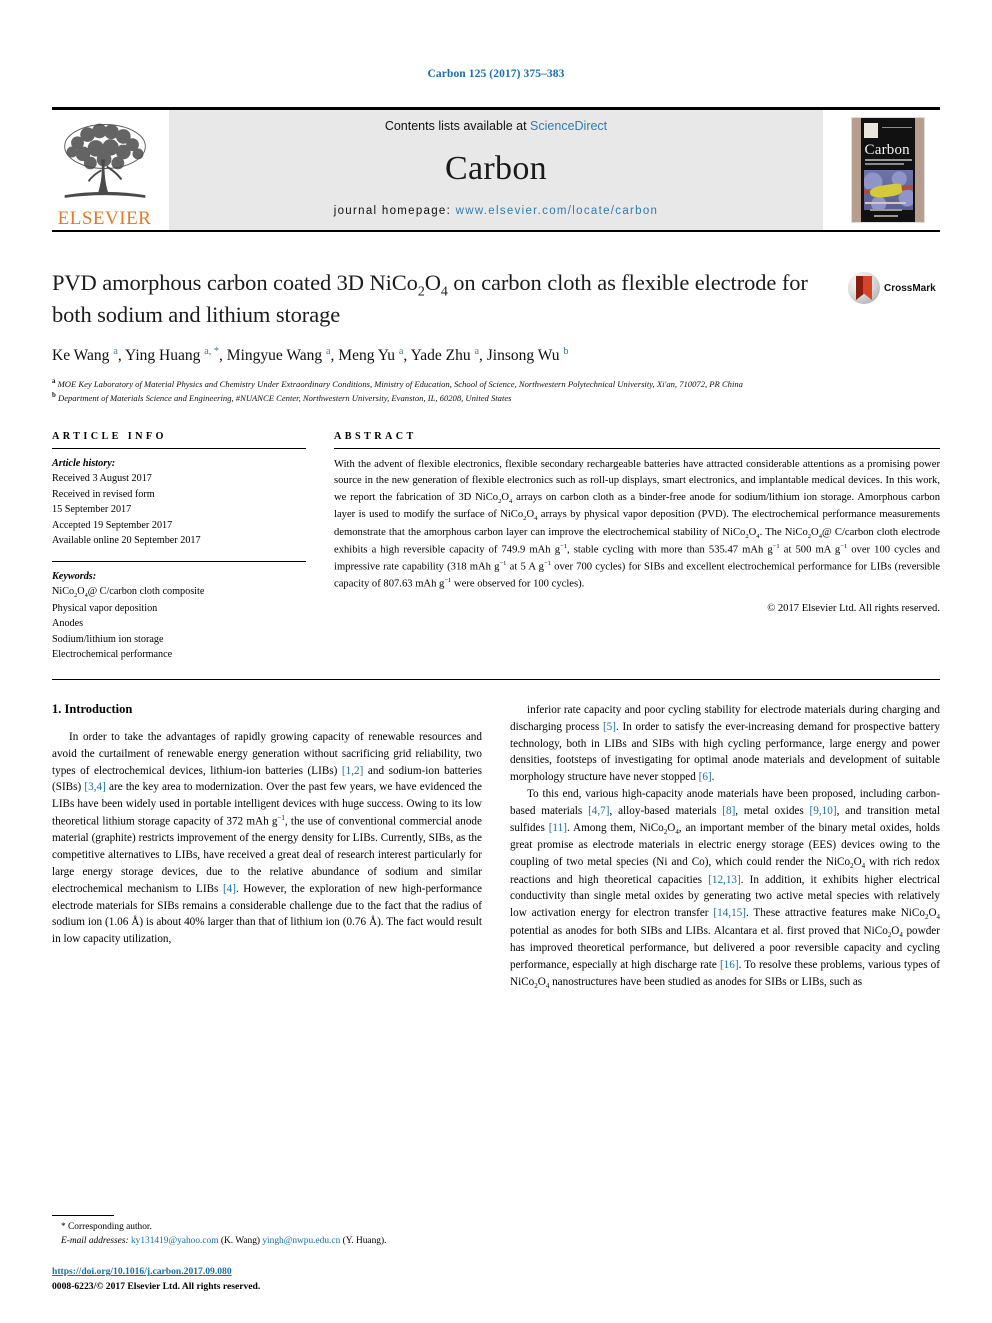  What do you see at coordinates (74, 576) in the screenshot?
I see `keywords-label: Keywords:` at bounding box center [74, 576].